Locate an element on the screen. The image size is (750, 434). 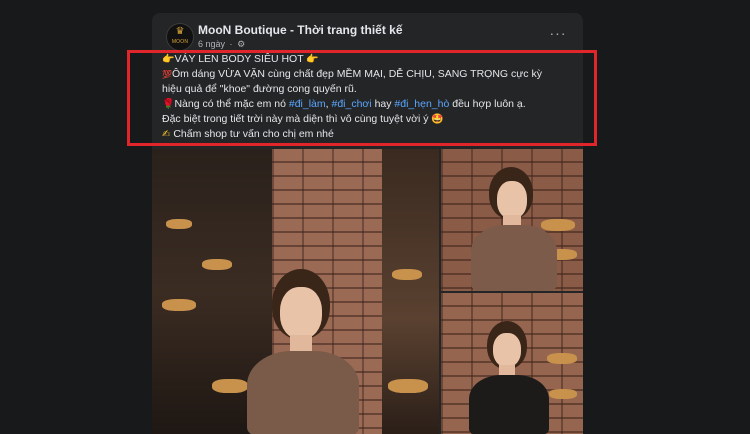
photo-bottom-right is located at coordinates (512, 363).